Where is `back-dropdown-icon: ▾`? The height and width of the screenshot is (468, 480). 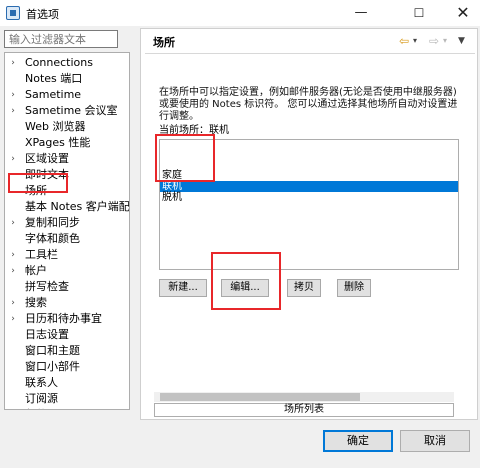
back-dropdown-icon: ▾ is located at coordinates (415, 41).